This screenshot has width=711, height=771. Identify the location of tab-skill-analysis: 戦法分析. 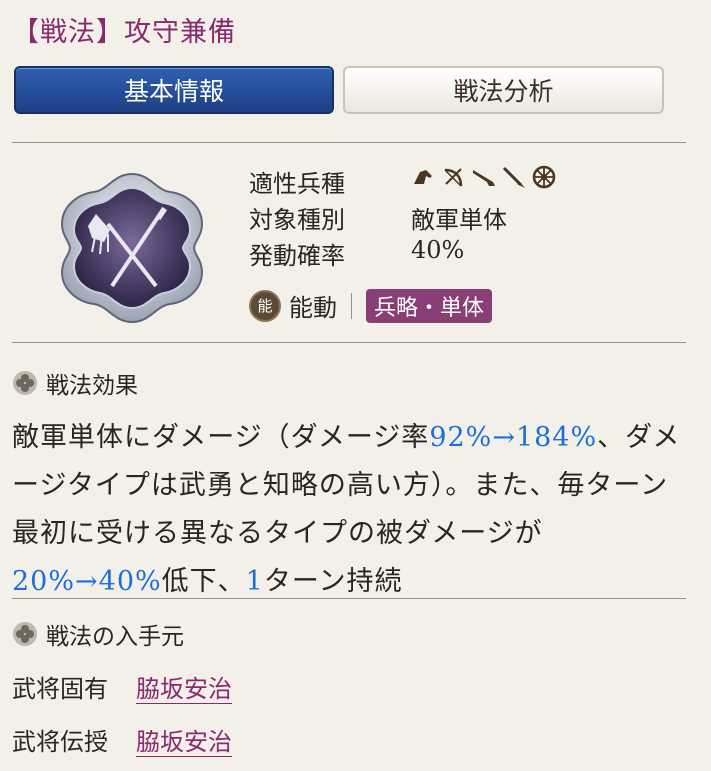
(503, 90).